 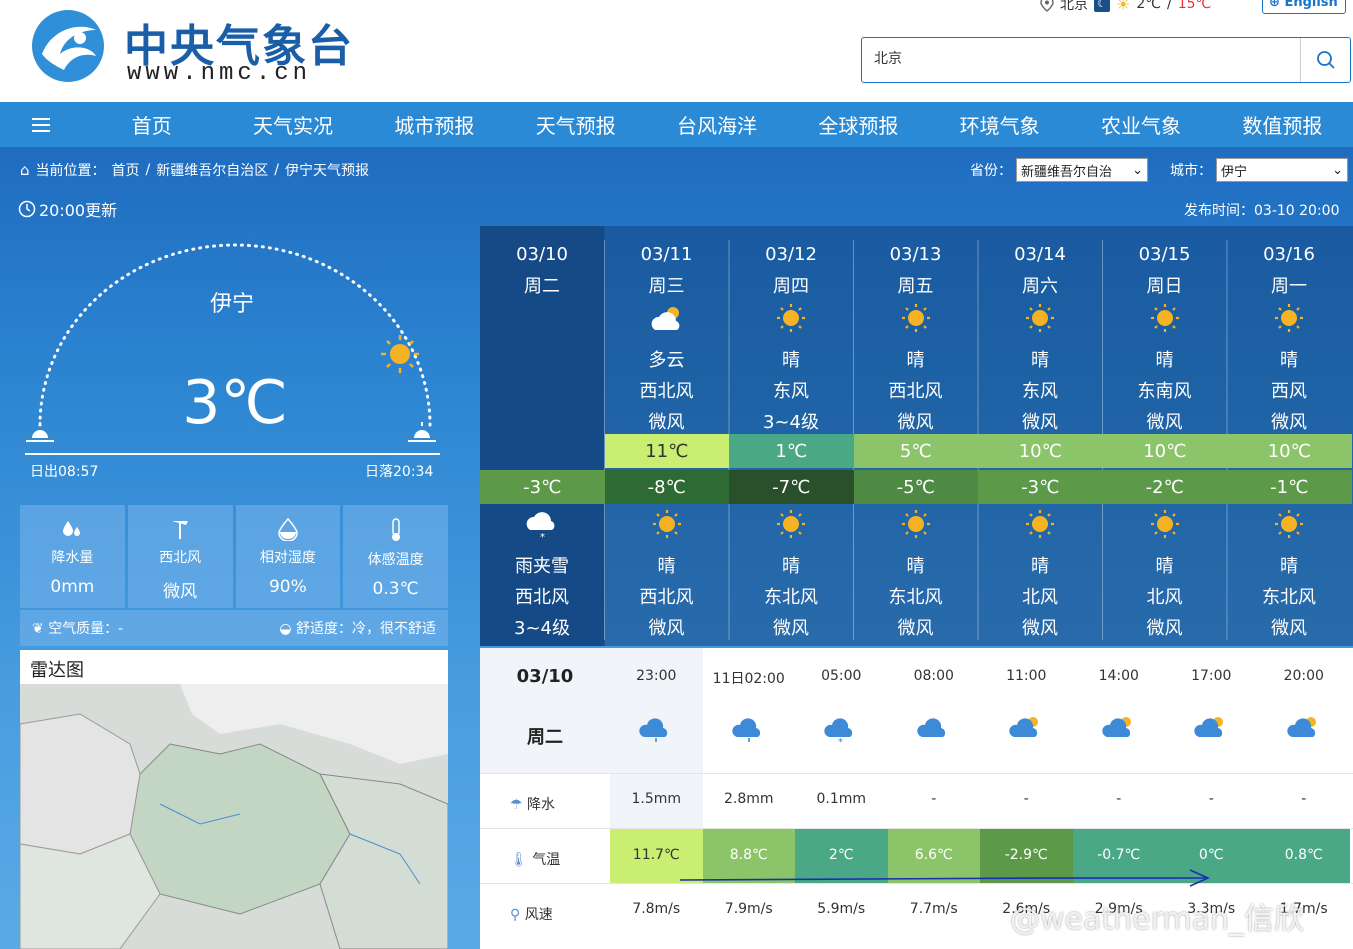 What do you see at coordinates (67, 209) in the screenshot?
I see `update-time: 20:00更新` at bounding box center [67, 209].